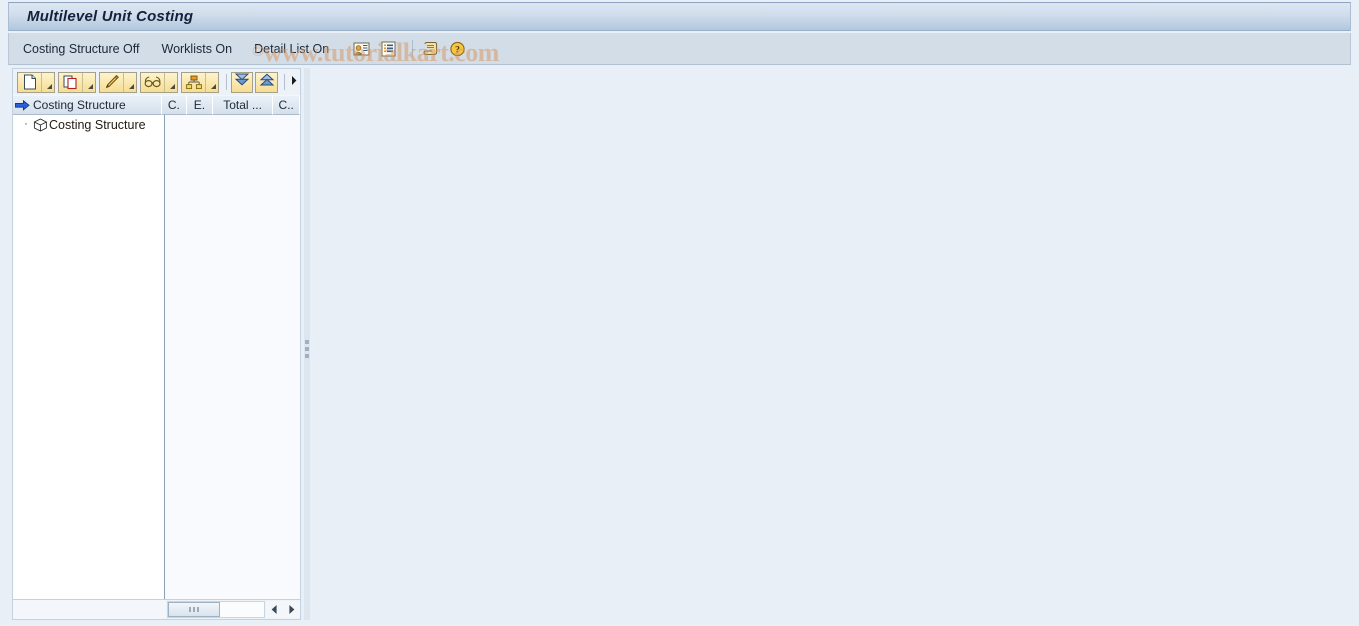 This screenshot has width=1359, height=626. I want to click on display-button, so click(159, 82).